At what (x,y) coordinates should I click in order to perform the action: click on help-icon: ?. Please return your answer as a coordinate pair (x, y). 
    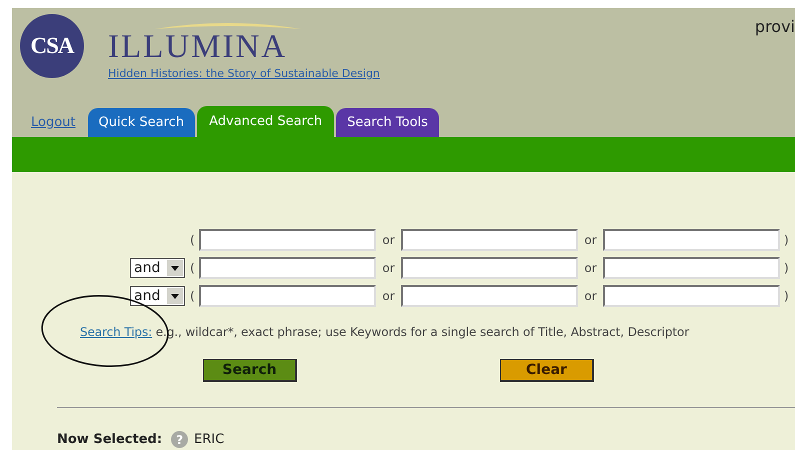
    Looking at the image, I should click on (179, 439).